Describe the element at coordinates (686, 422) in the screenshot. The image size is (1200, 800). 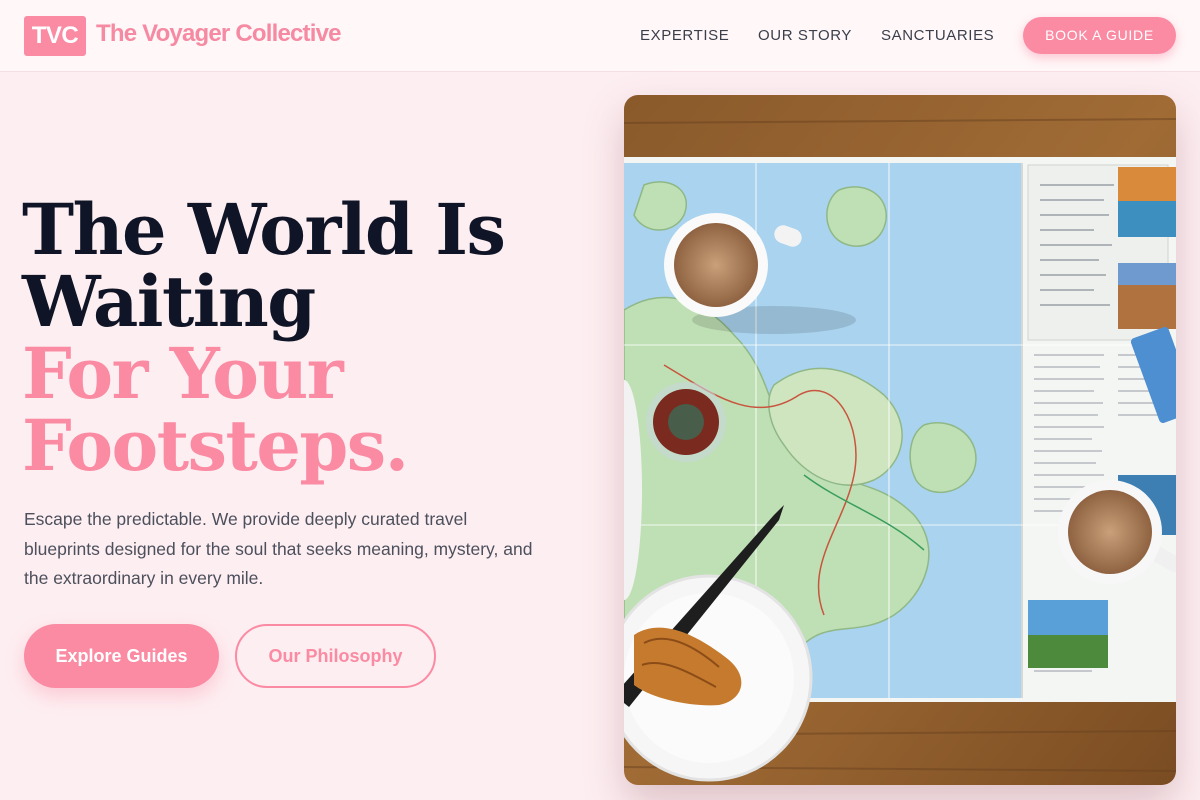
I see `wine-glass` at that location.